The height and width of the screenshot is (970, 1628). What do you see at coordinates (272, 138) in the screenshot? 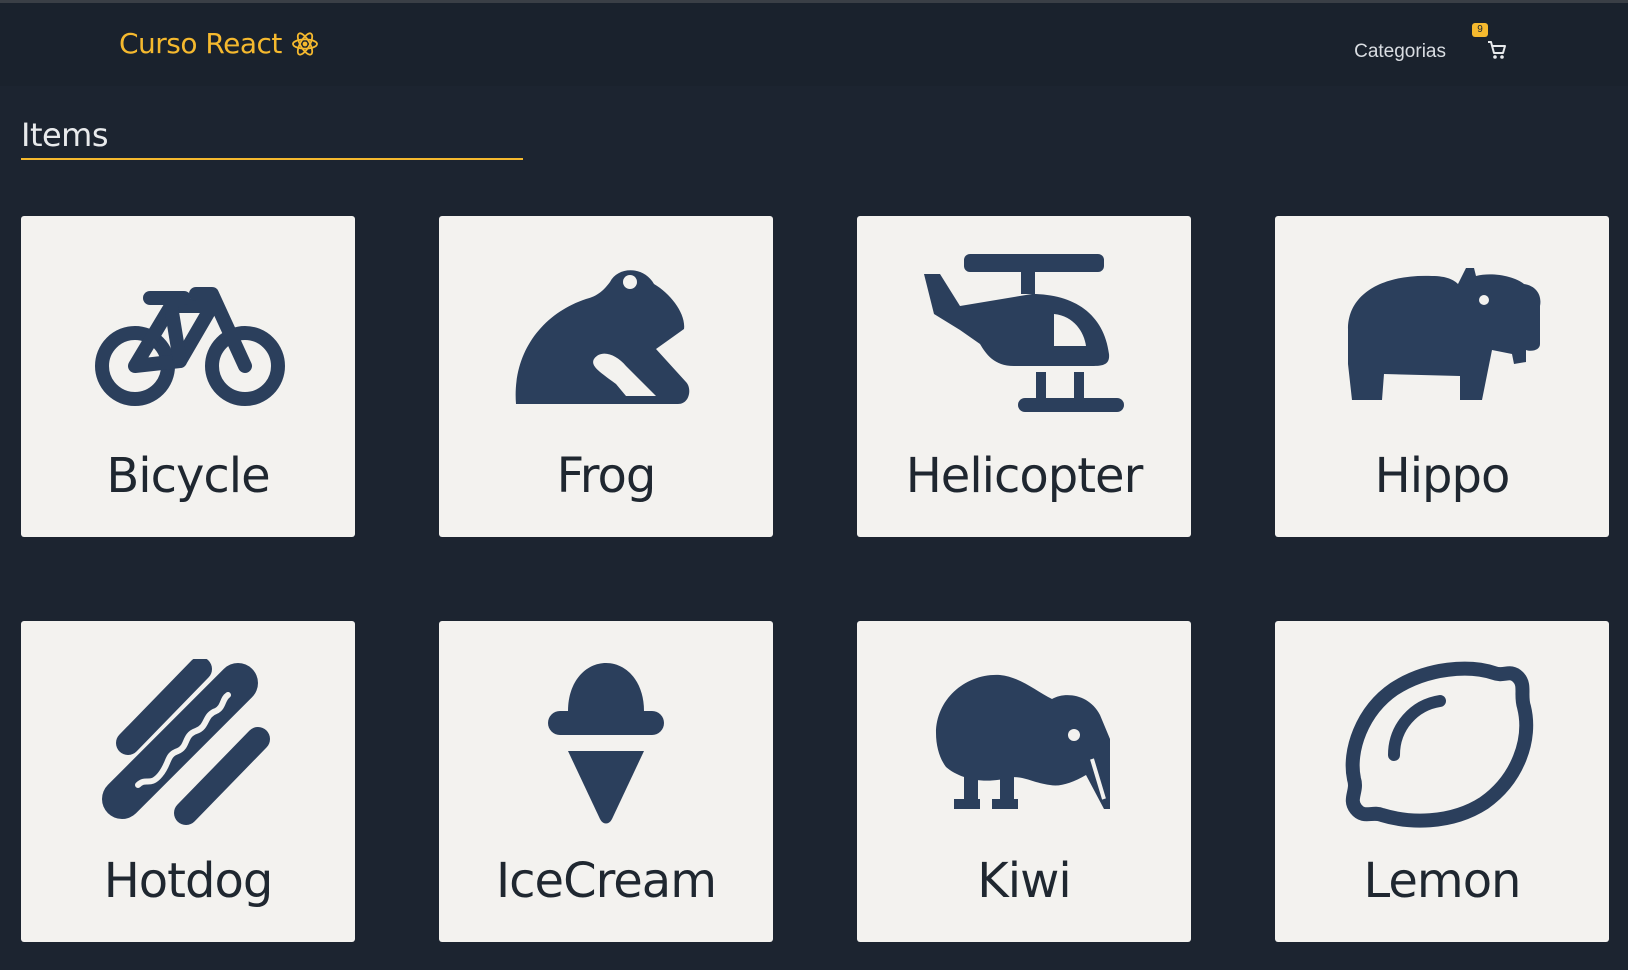
I see `page-title: Items` at bounding box center [272, 138].